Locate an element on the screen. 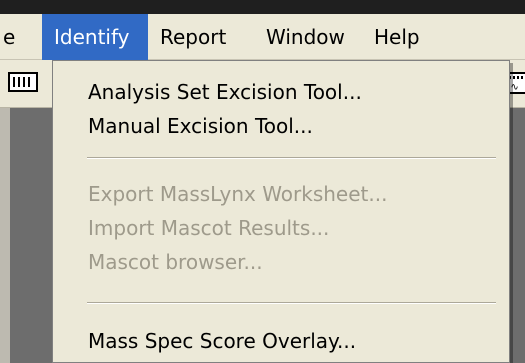 This screenshot has width=525, height=363. toolbar-left is located at coordinates (26, 84).